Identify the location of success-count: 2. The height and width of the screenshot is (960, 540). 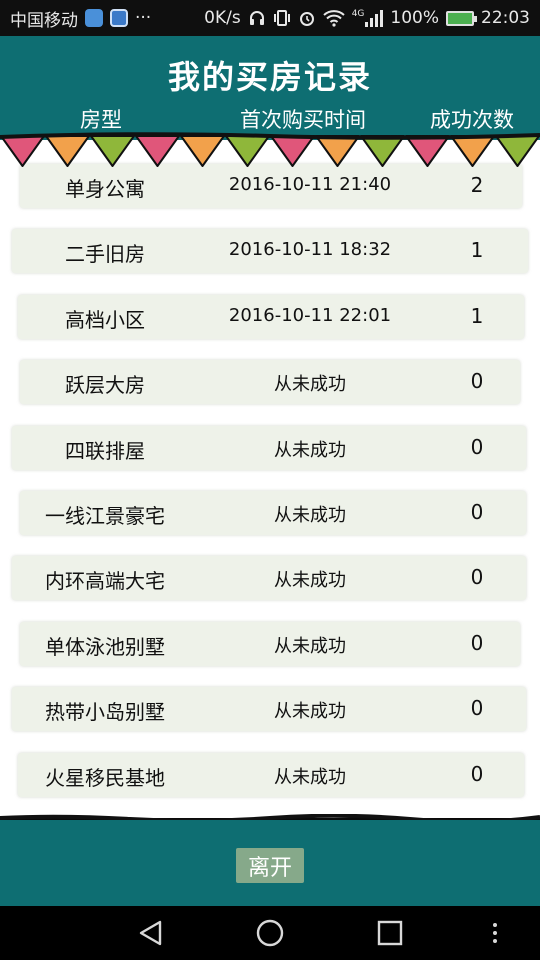
(477, 185).